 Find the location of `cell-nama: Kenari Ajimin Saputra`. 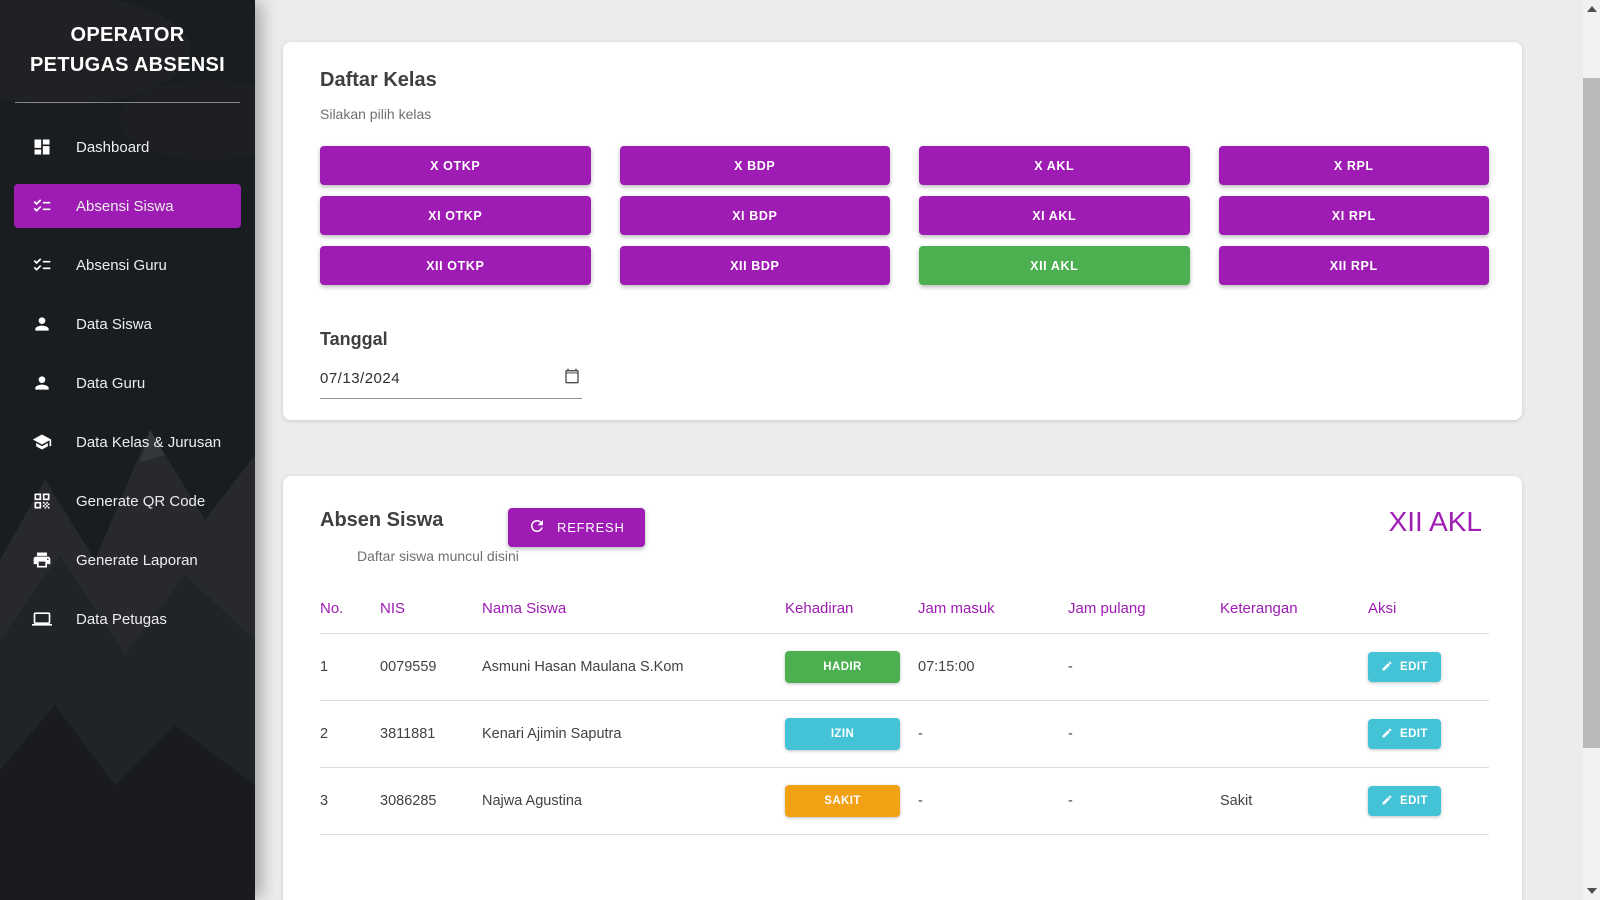

cell-nama: Kenari Ajimin Saputra is located at coordinates (633, 734).